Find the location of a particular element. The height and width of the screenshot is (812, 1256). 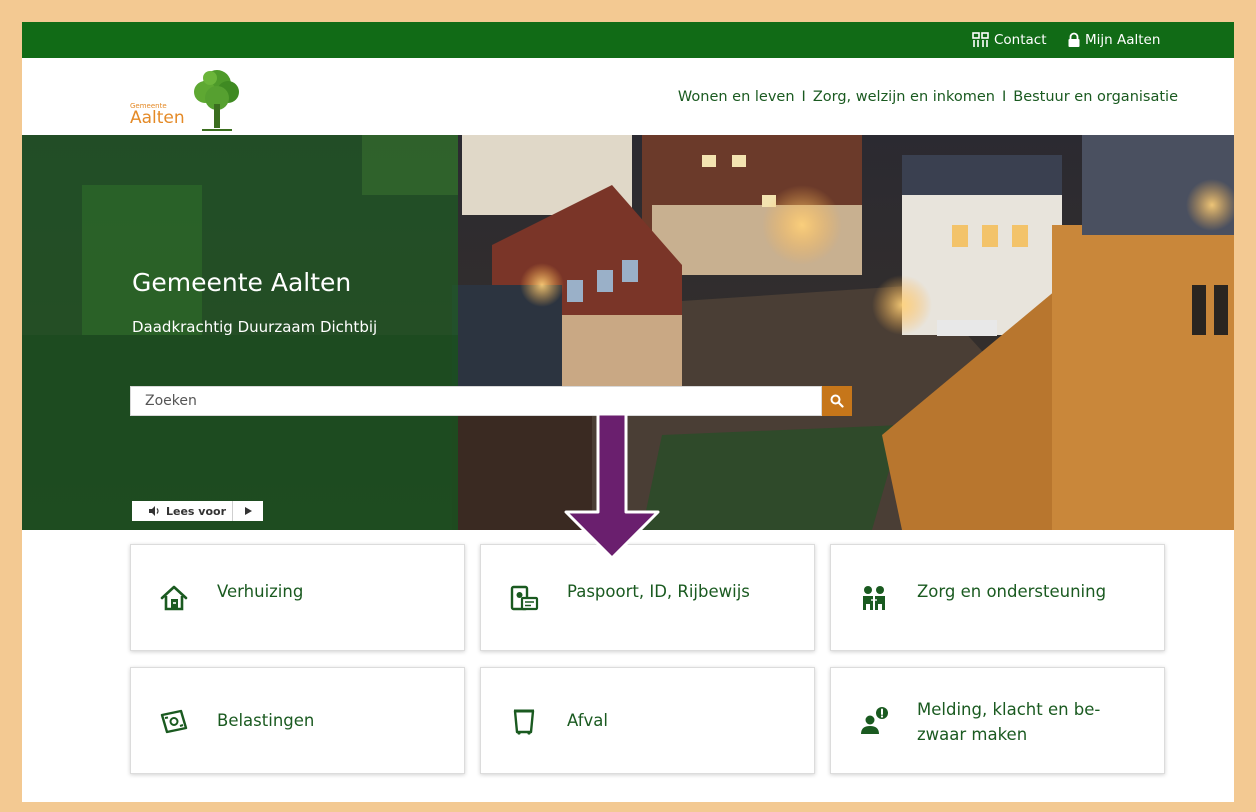

tile-label-line-1: Melding, klacht en be- is located at coordinates (1009, 709).